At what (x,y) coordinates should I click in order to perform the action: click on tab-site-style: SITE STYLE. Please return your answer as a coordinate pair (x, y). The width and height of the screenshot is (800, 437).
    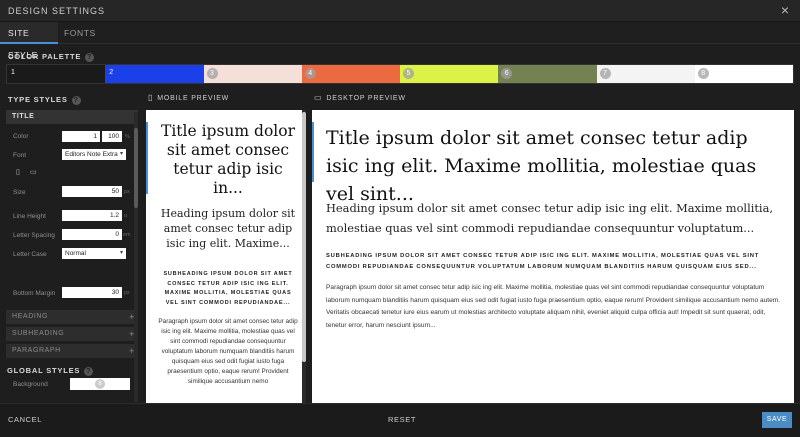
    Looking at the image, I should click on (29, 41).